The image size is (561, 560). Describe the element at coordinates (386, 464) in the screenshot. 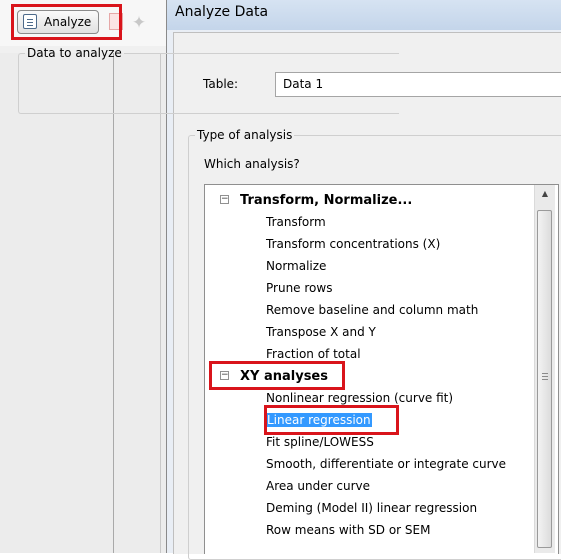

I see `tree-item: Smooth, differentiate or integrate curve` at that location.